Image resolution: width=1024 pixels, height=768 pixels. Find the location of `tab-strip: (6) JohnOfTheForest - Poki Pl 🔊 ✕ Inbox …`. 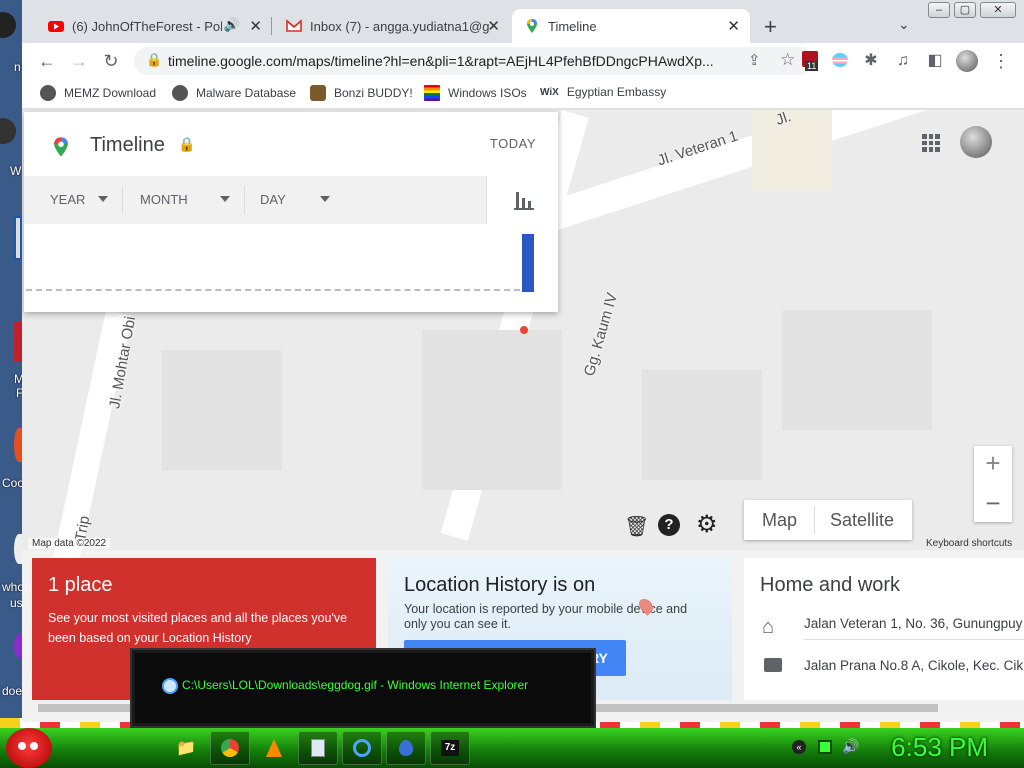

tab-strip: (6) JohnOfTheForest - Poki Pl 🔊 ✕ Inbox … is located at coordinates (523, 24).